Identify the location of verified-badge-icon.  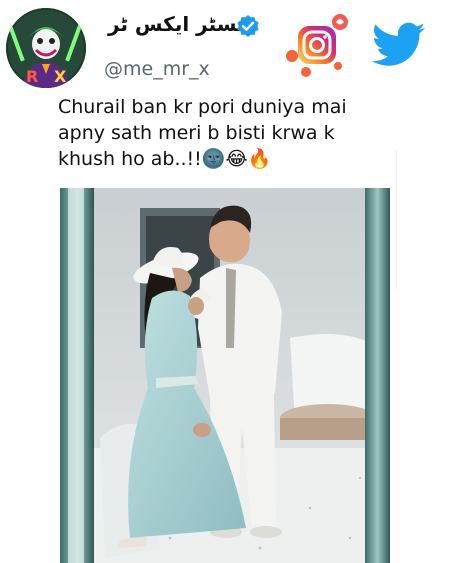
(248, 26).